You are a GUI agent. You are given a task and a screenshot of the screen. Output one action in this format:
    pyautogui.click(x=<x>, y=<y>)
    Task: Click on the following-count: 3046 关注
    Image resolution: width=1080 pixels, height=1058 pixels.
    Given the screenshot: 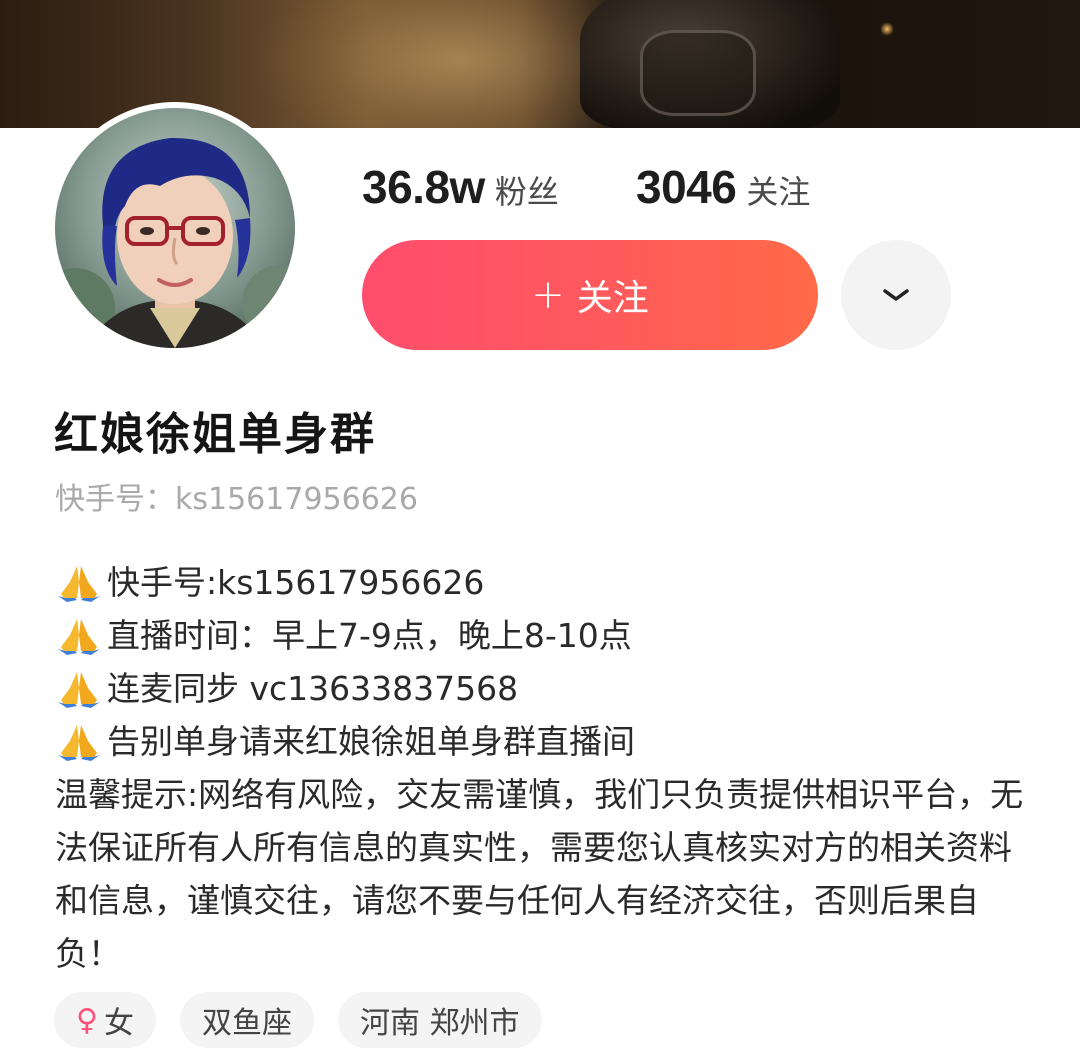 What is the action you would take?
    pyautogui.click(x=723, y=190)
    